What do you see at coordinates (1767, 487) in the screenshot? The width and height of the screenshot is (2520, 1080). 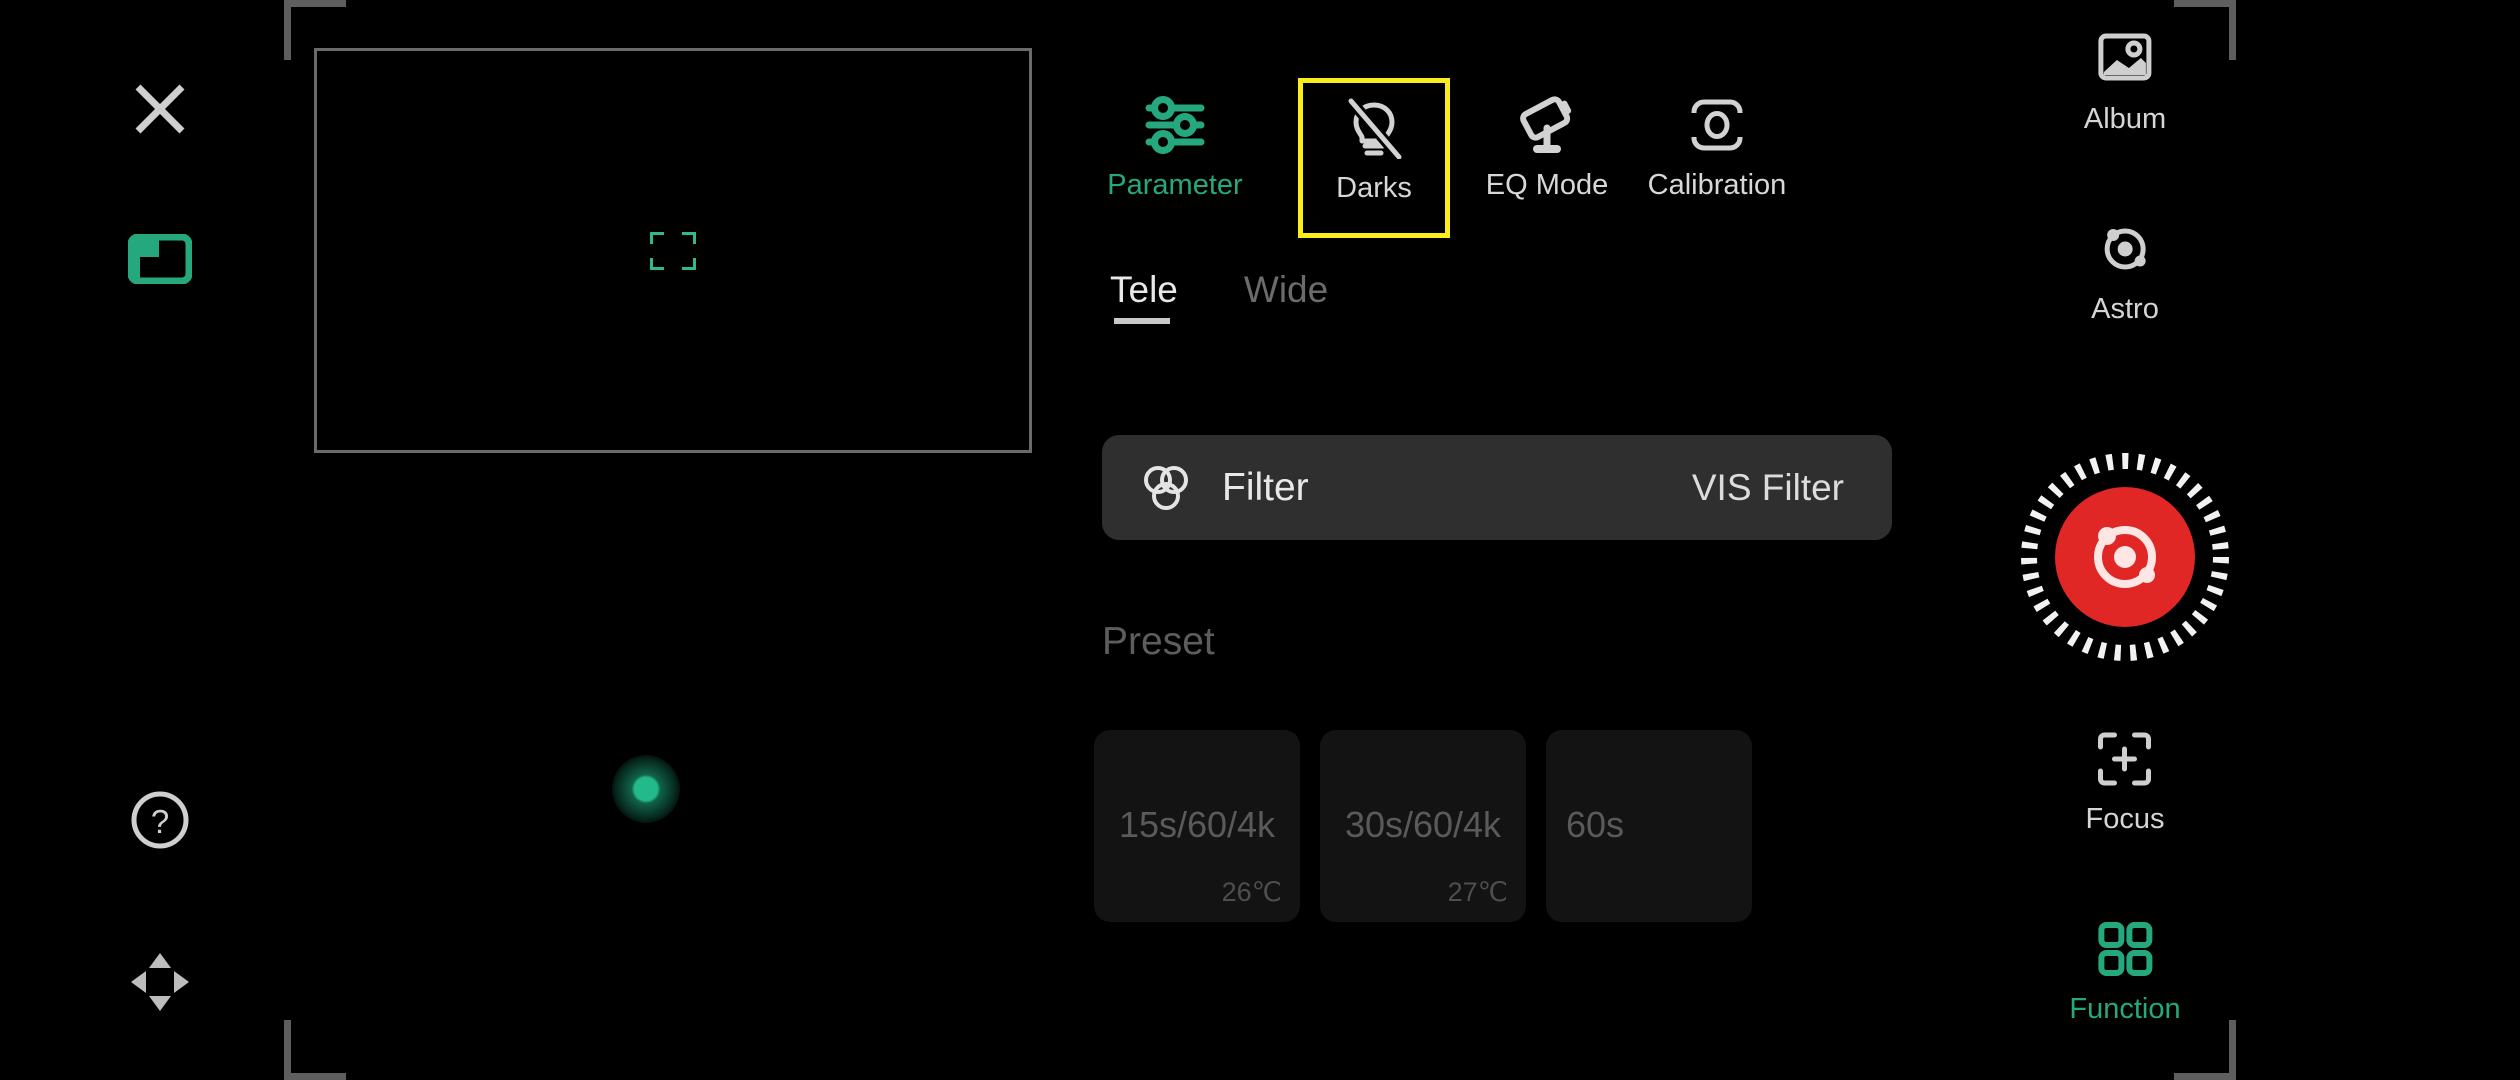 I see `filter-value: VIS Filter` at bounding box center [1767, 487].